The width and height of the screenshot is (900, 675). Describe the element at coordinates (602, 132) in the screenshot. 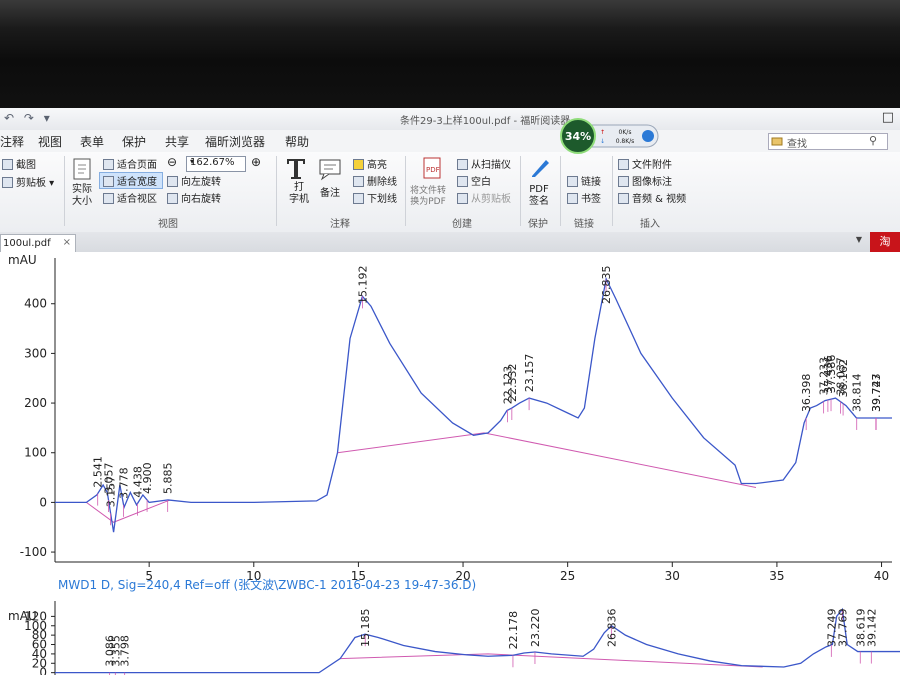

I see `upload-arrow-icon: ↑` at that location.